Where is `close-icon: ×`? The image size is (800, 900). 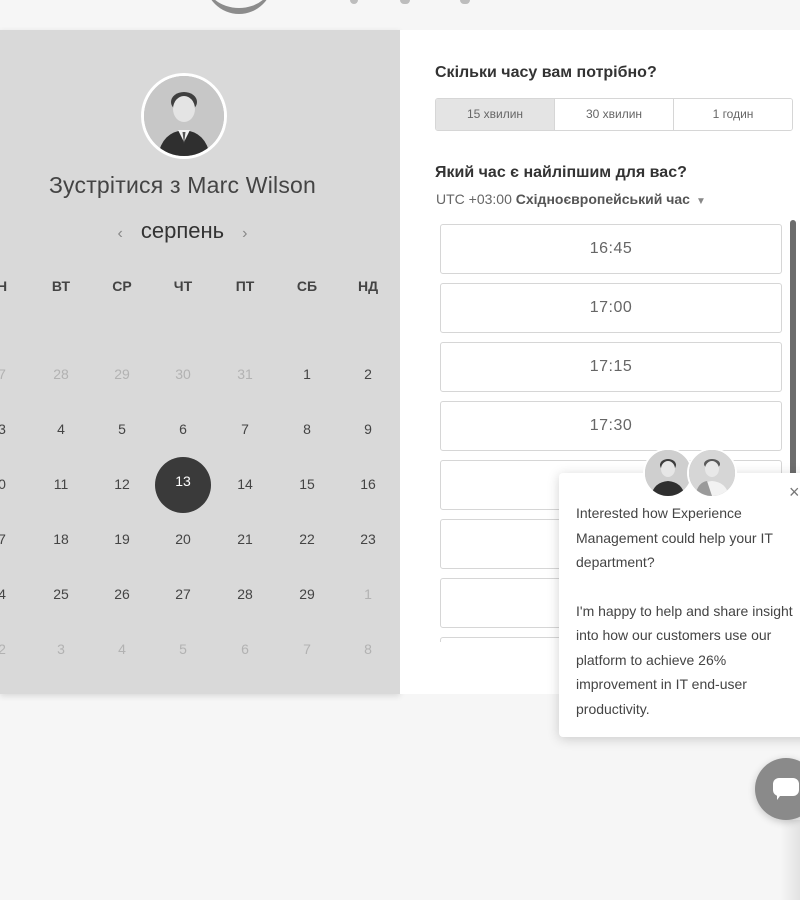
close-icon: × is located at coordinates (794, 492).